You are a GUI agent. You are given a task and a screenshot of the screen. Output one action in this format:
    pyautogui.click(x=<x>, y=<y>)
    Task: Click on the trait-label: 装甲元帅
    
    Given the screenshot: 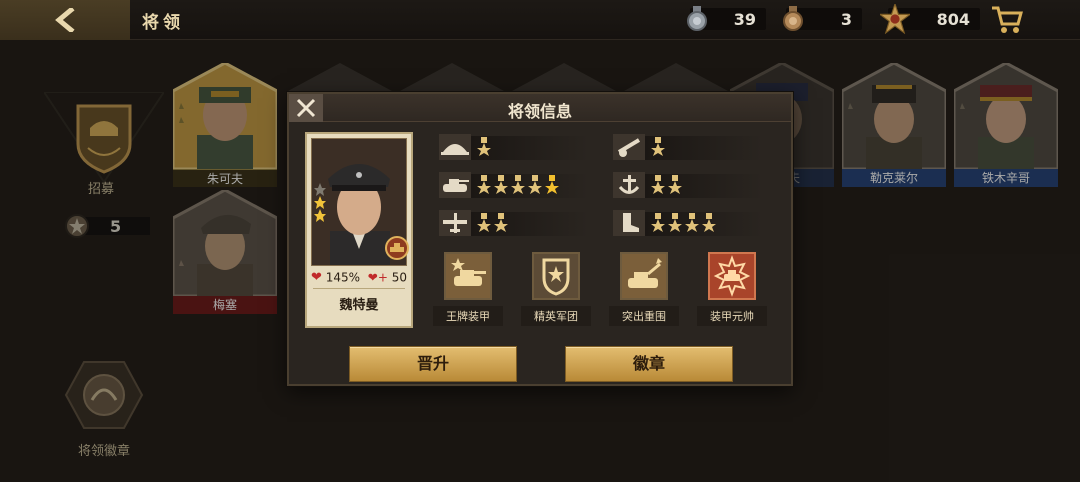 What is the action you would take?
    pyautogui.click(x=732, y=316)
    